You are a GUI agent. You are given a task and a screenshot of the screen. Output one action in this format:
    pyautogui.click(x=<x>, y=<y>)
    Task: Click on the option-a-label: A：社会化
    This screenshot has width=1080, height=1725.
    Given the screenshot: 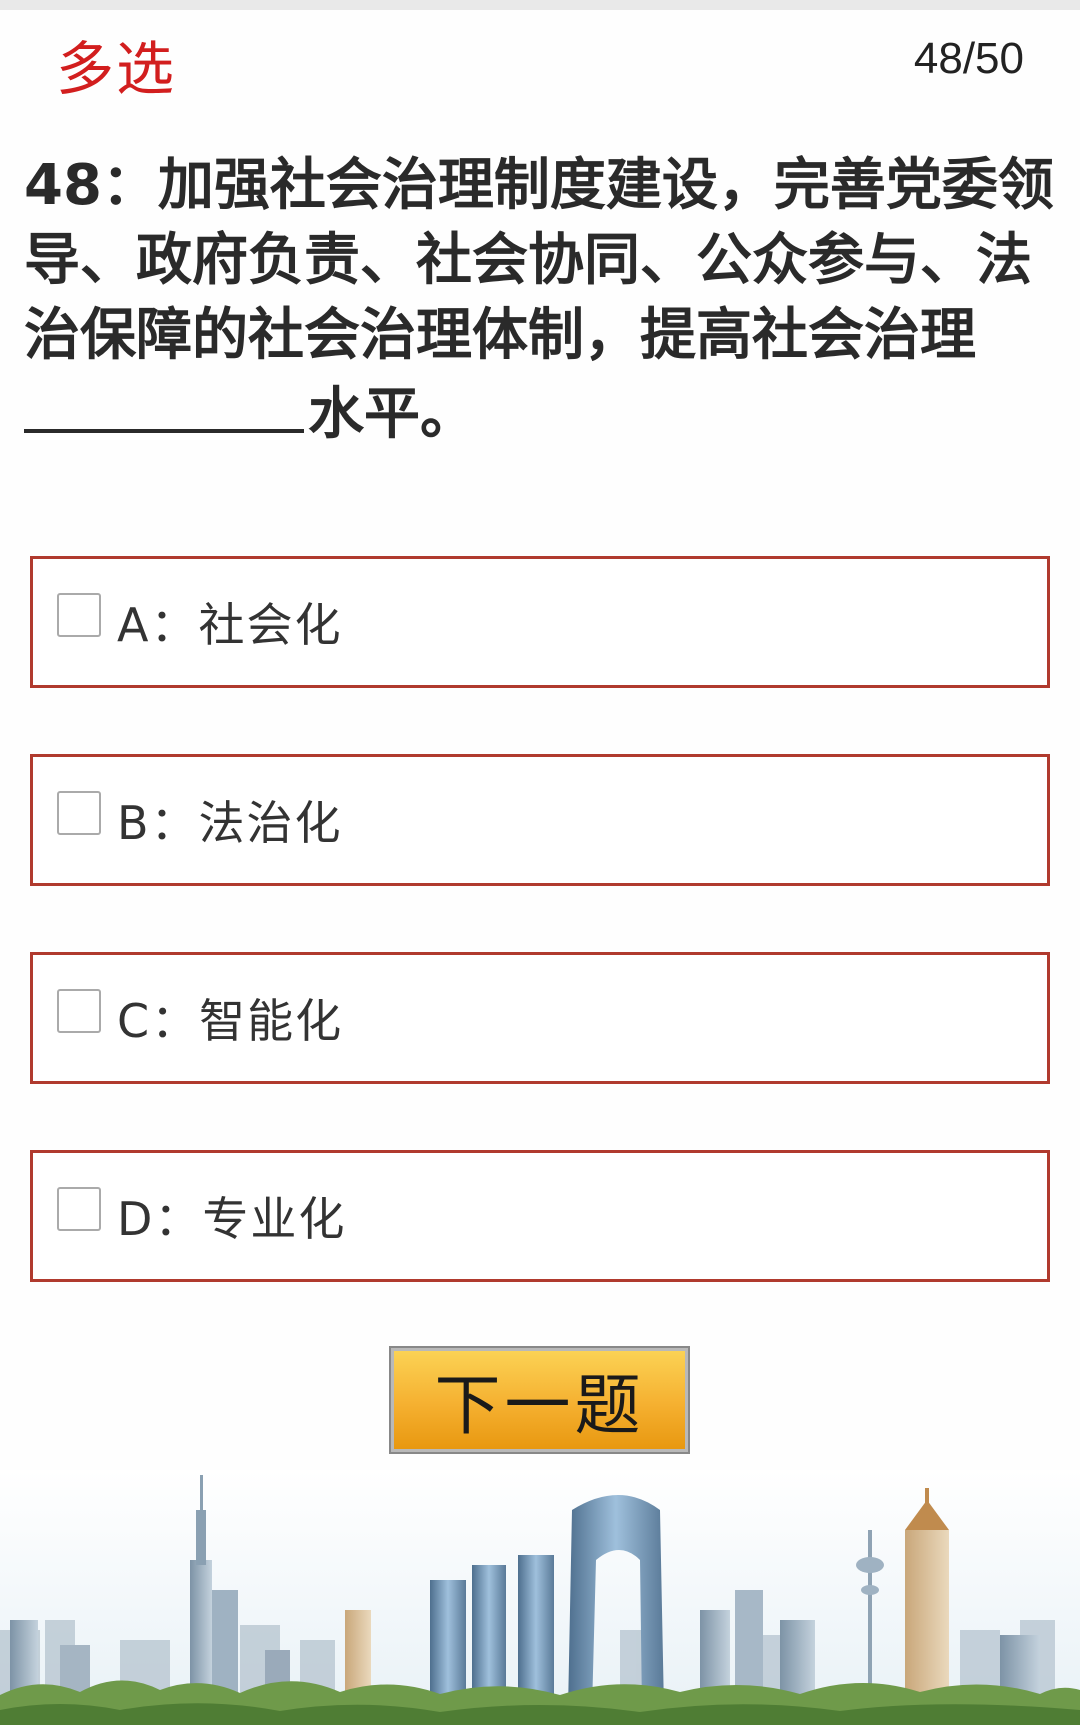 What is the action you would take?
    pyautogui.click(x=230, y=625)
    